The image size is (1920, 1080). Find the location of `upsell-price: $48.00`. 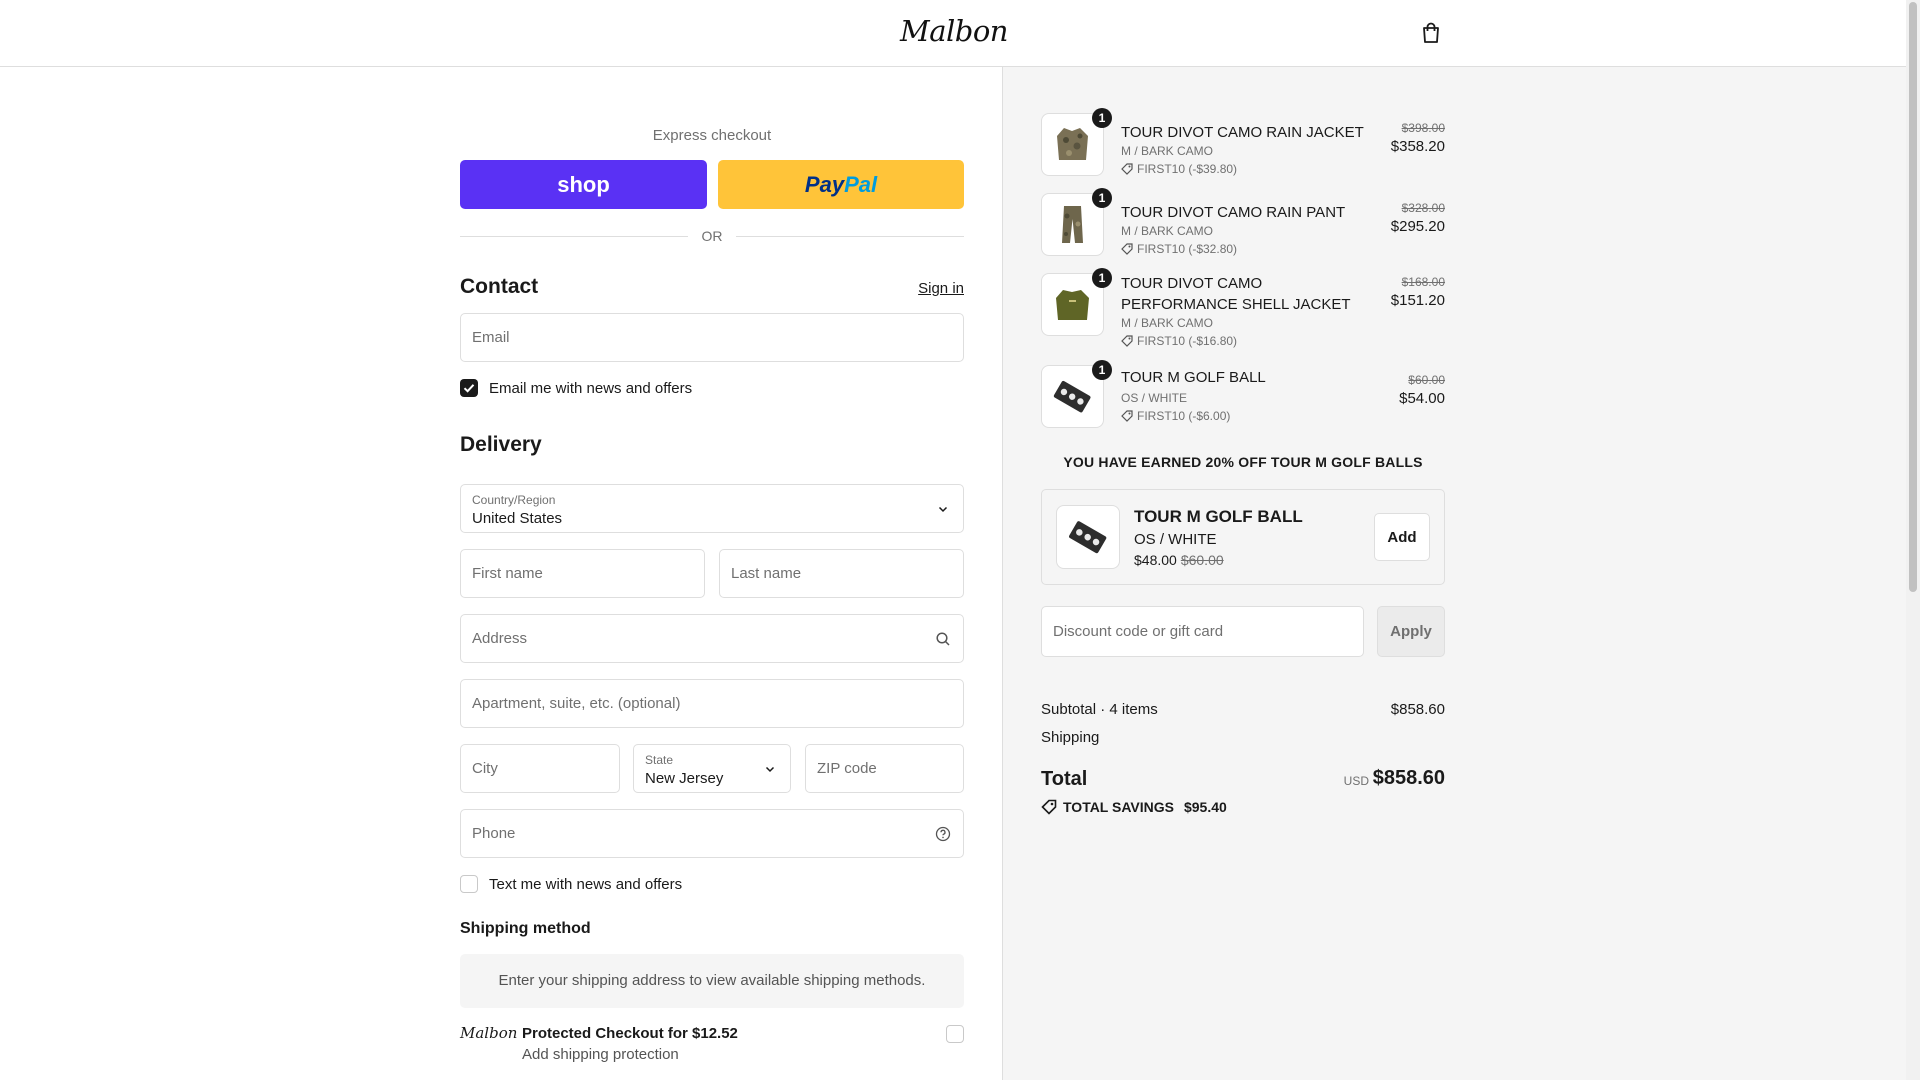

upsell-price: $48.00 is located at coordinates (1155, 560).